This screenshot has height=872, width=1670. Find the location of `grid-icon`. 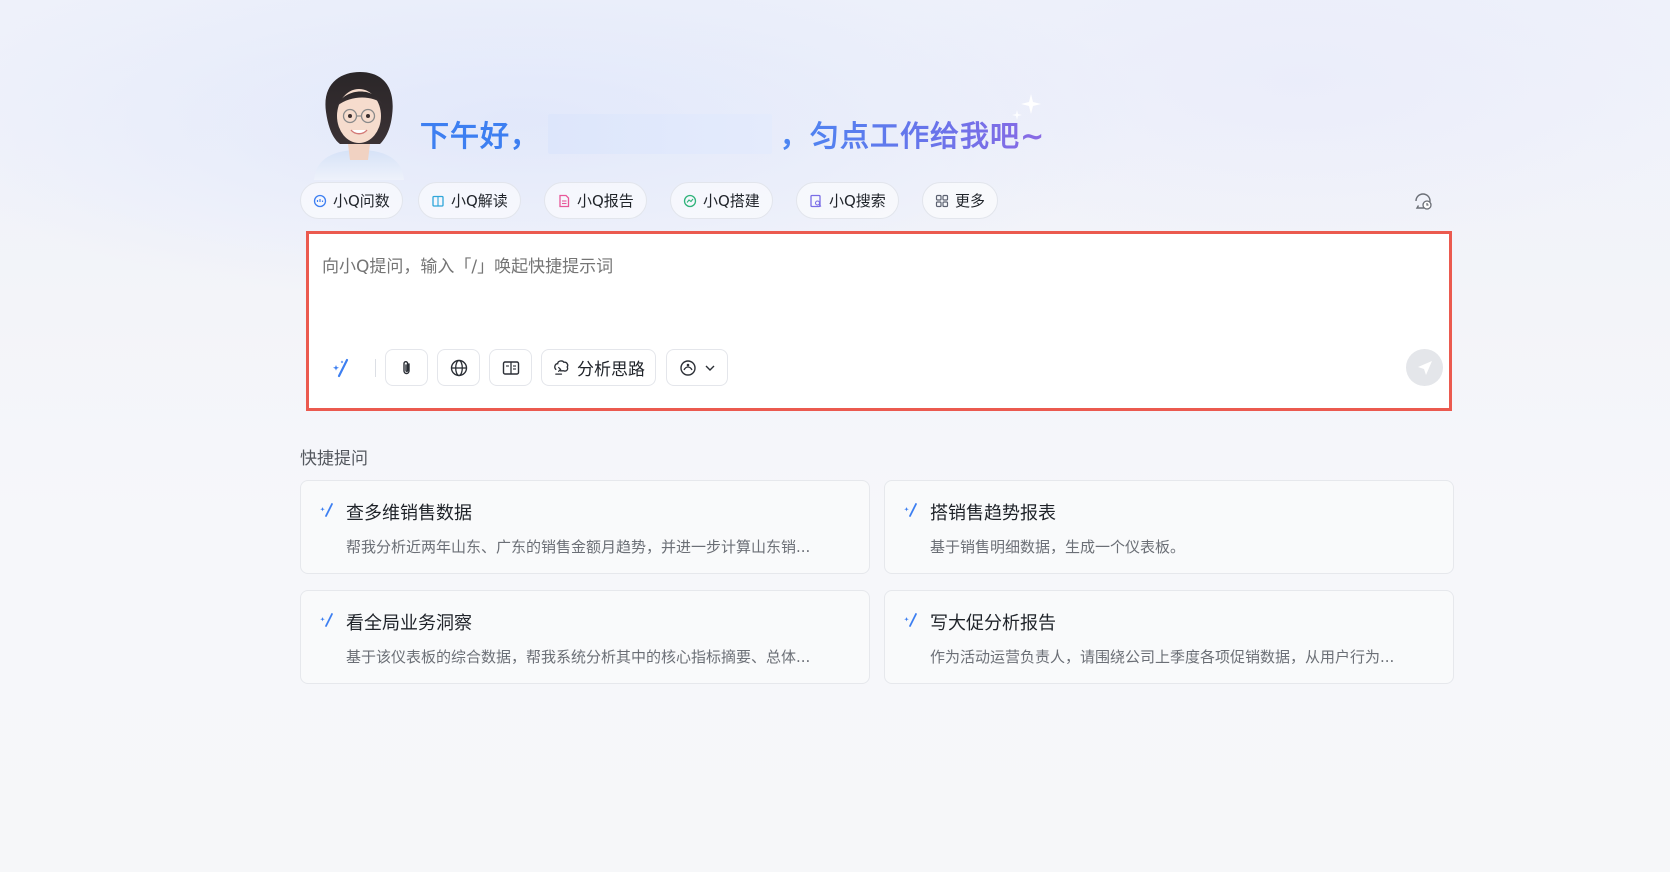

grid-icon is located at coordinates (942, 200).